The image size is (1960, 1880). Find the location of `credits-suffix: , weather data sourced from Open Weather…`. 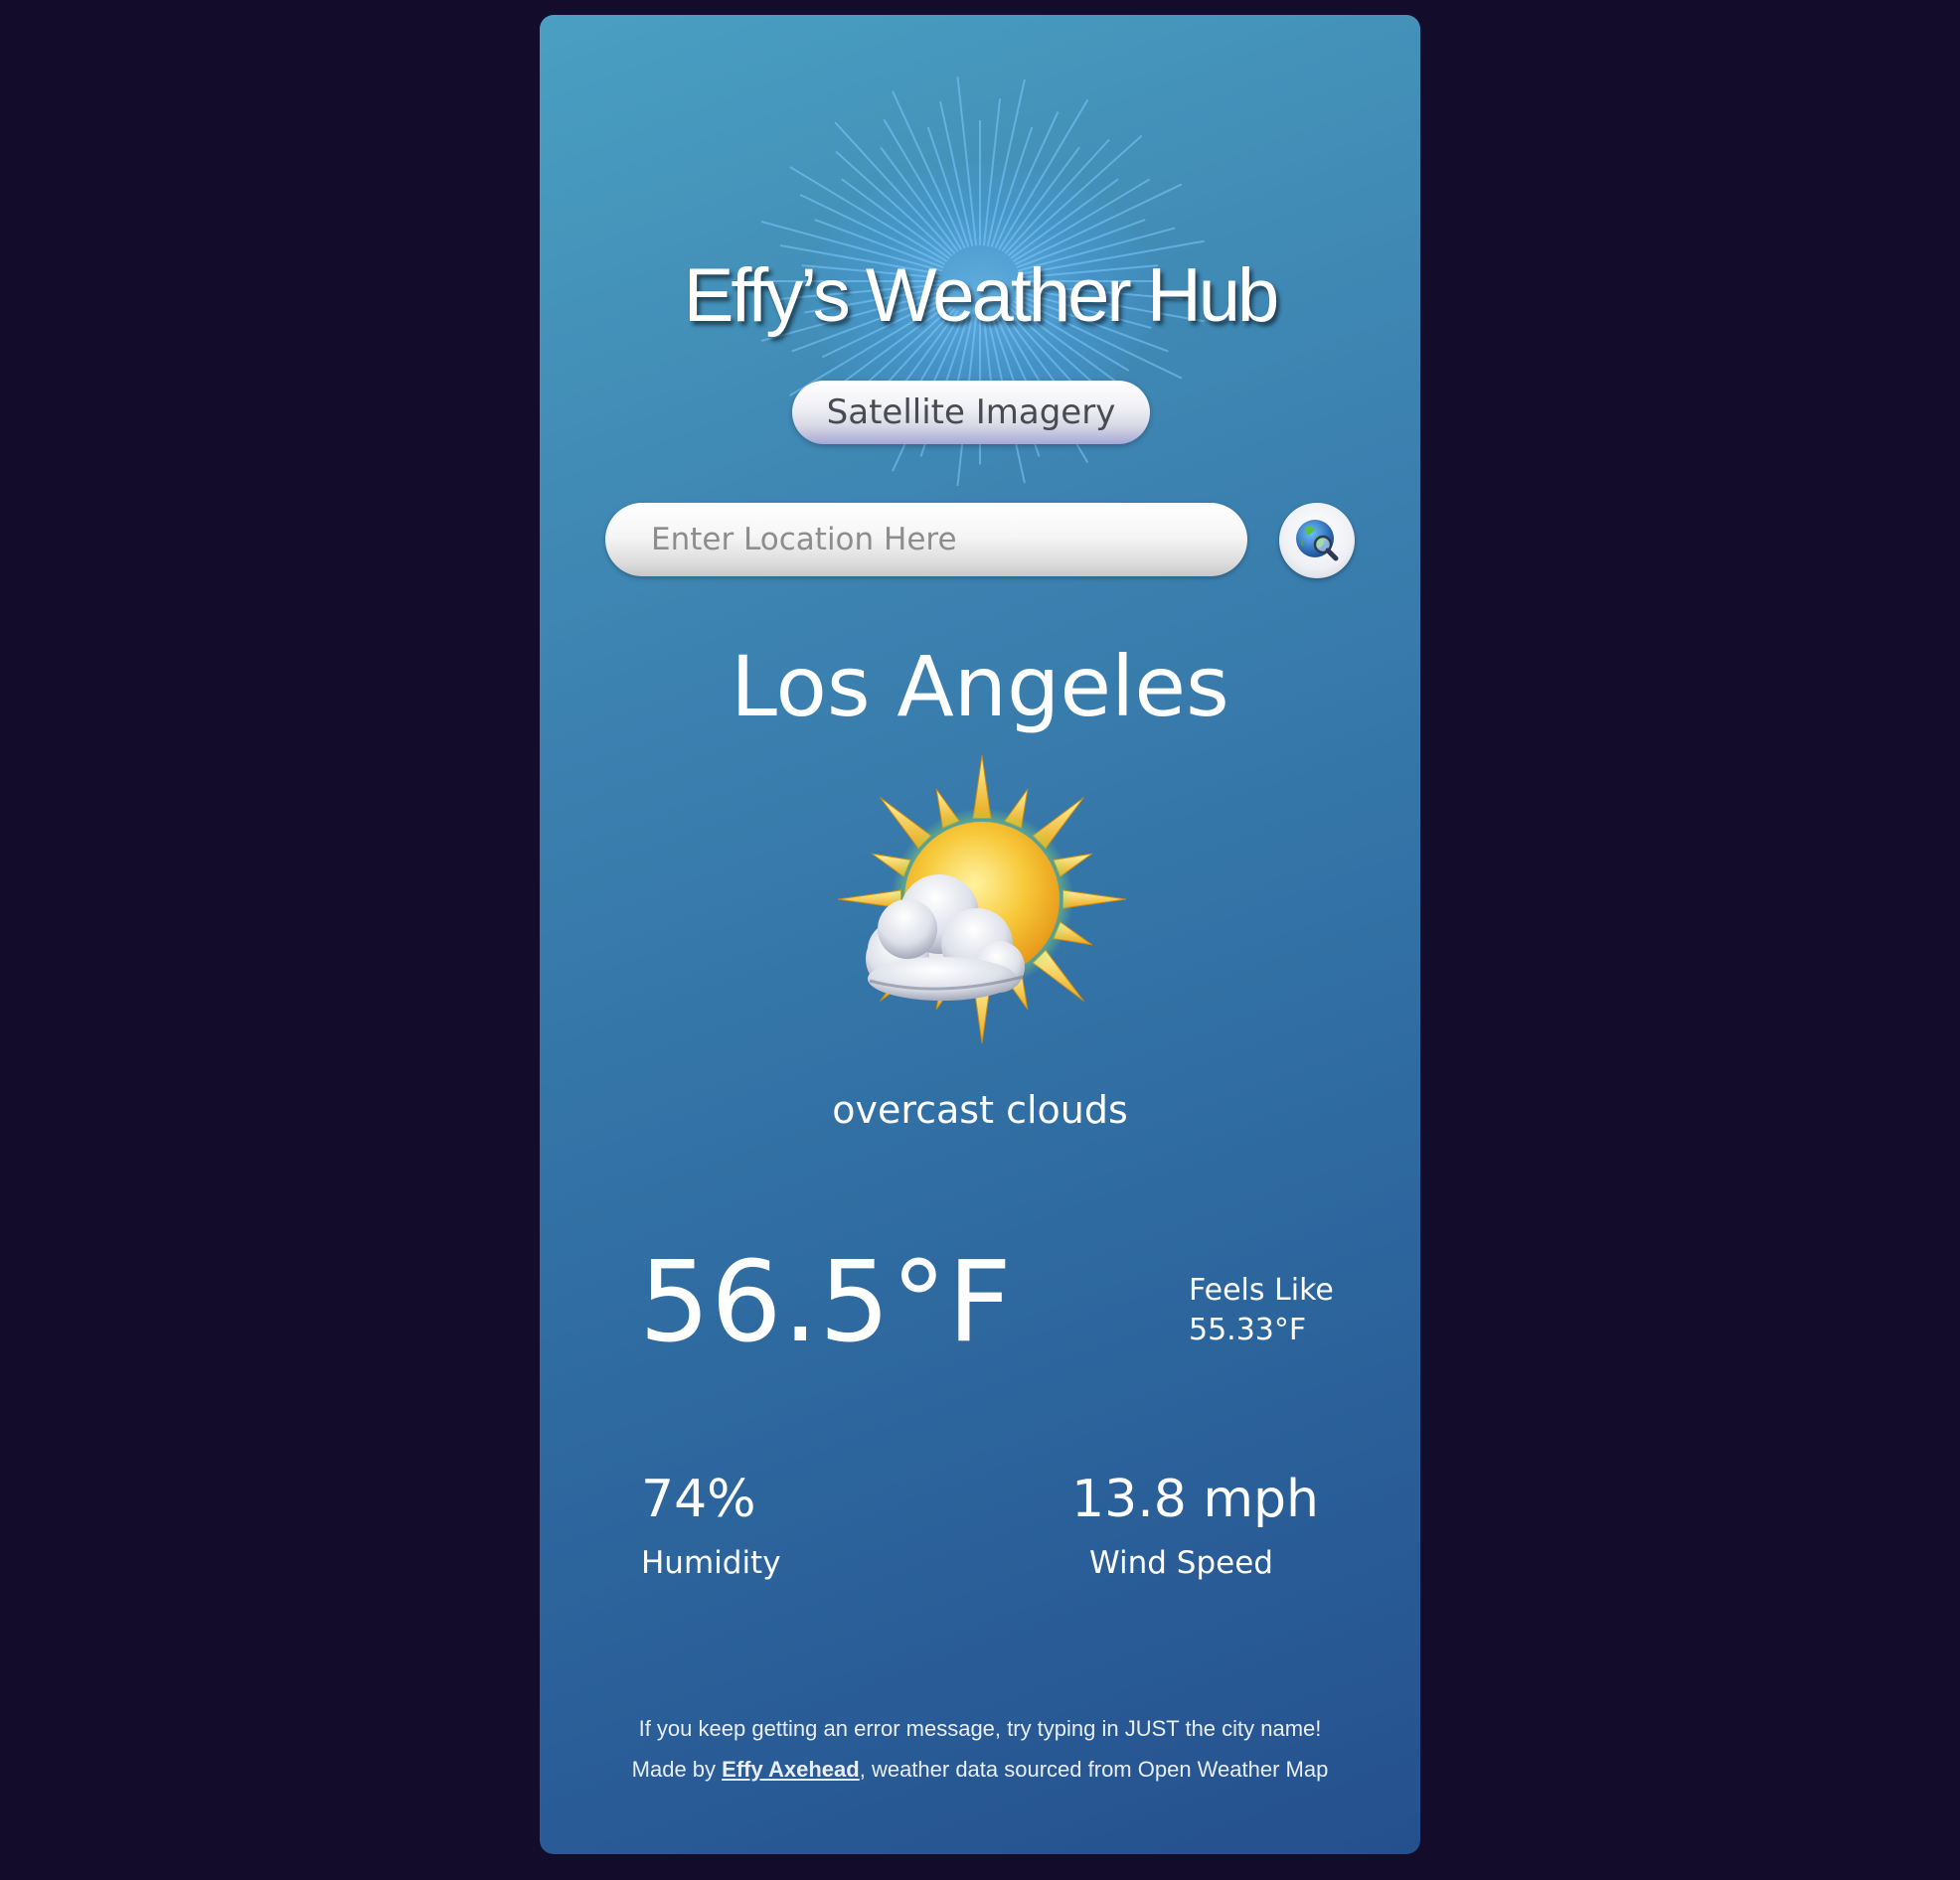

credits-suffix: , weather data sourced from Open Weather… is located at coordinates (1094, 1769).